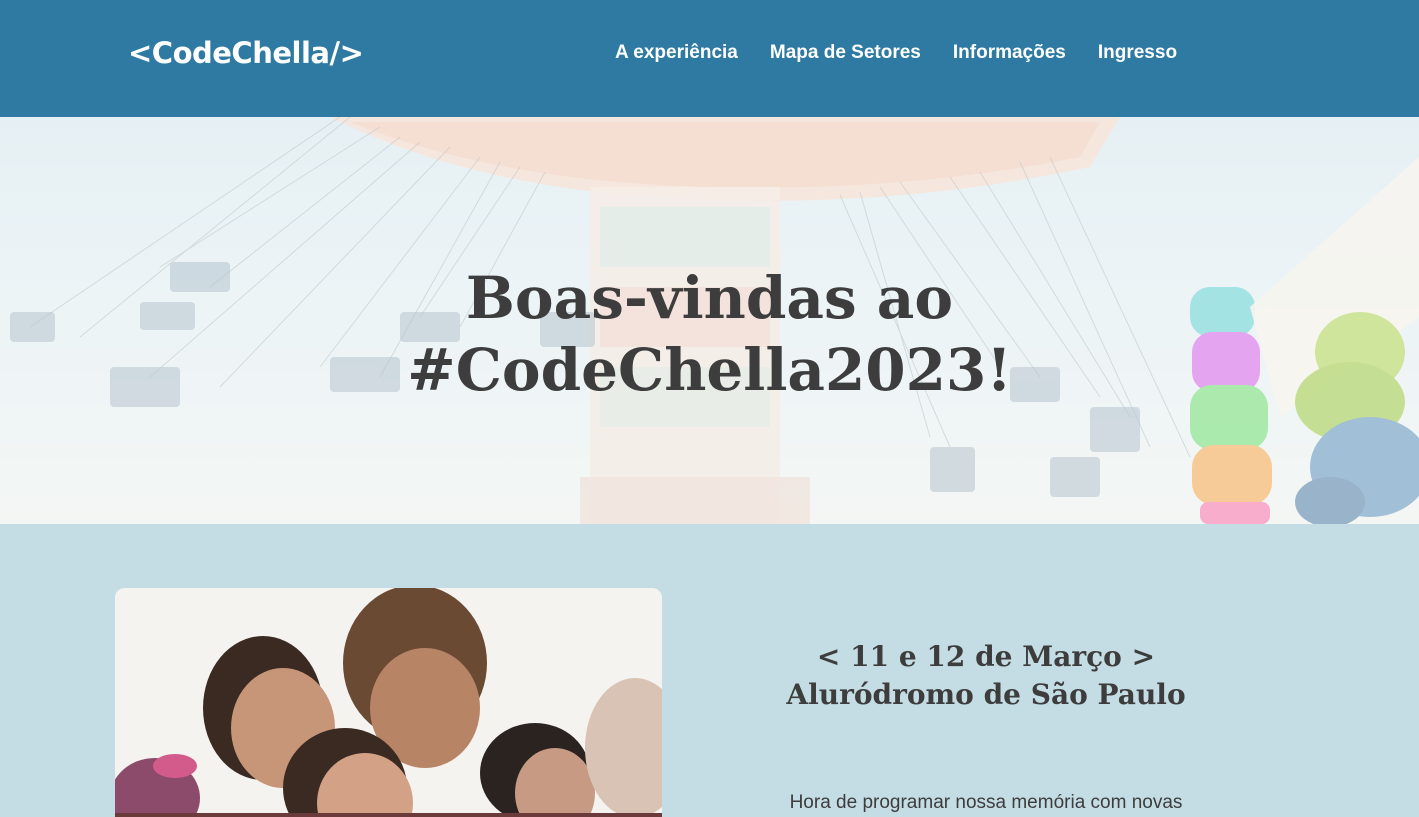 The height and width of the screenshot is (817, 1419). I want to click on hero-title-line-1: Boas-vindas ao, so click(709, 298).